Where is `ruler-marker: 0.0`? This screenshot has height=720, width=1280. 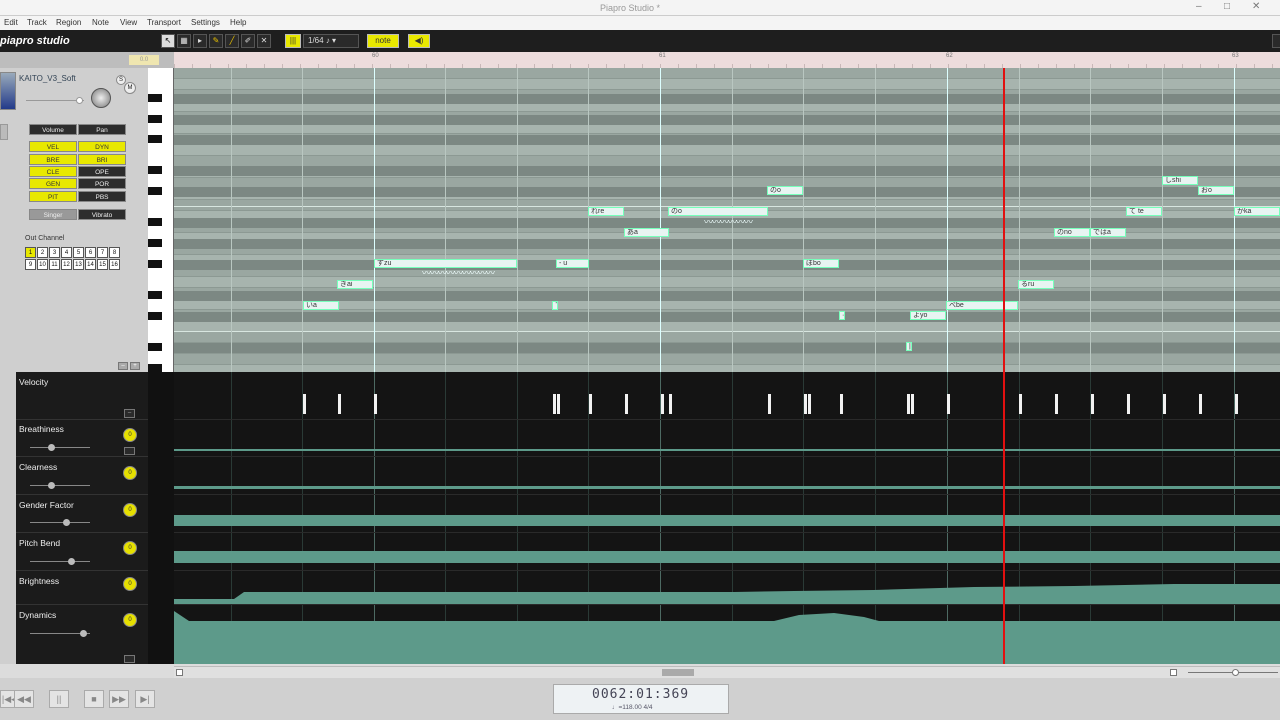
ruler-marker: 0.0 is located at coordinates (144, 60).